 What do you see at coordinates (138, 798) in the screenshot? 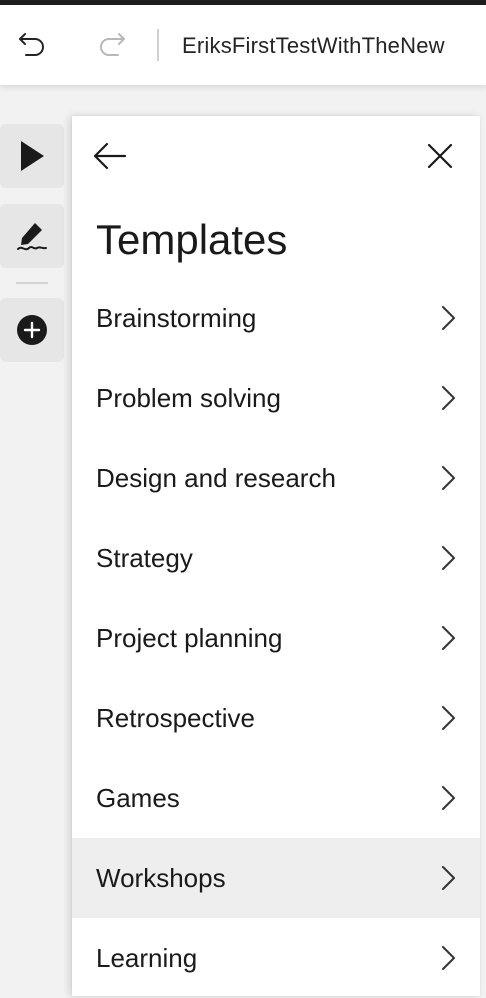
I see `category-label: Games` at bounding box center [138, 798].